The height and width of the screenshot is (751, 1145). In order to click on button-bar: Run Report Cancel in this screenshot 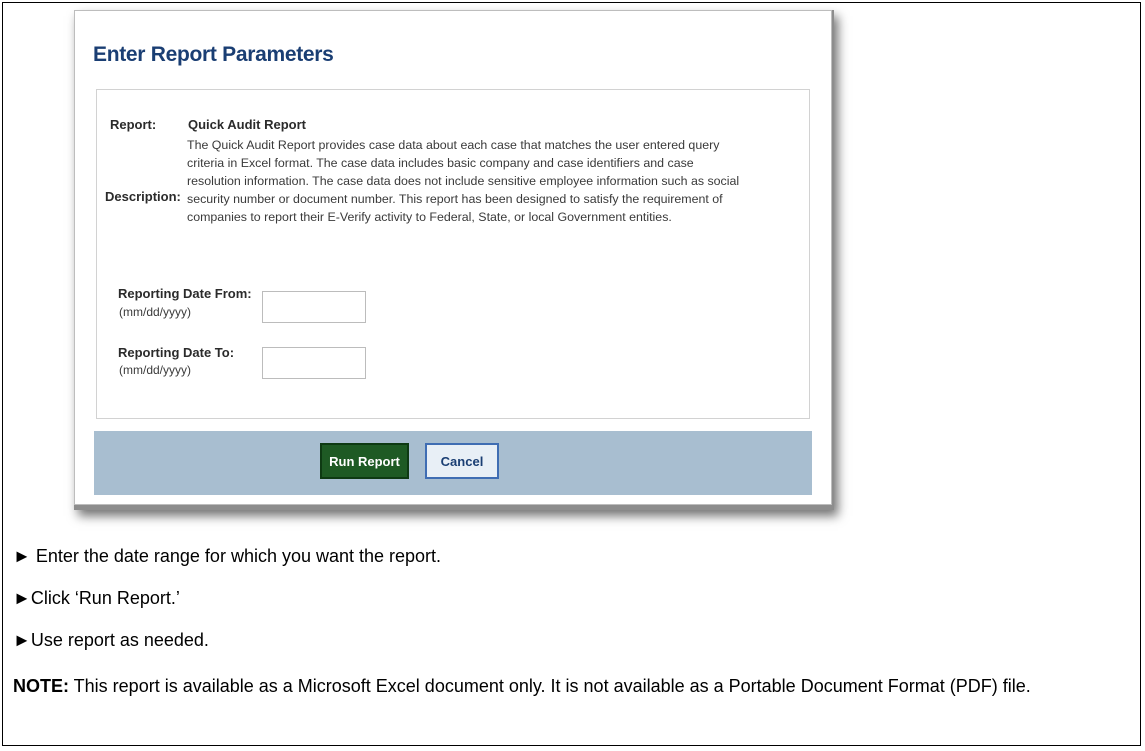, I will do `click(453, 463)`.